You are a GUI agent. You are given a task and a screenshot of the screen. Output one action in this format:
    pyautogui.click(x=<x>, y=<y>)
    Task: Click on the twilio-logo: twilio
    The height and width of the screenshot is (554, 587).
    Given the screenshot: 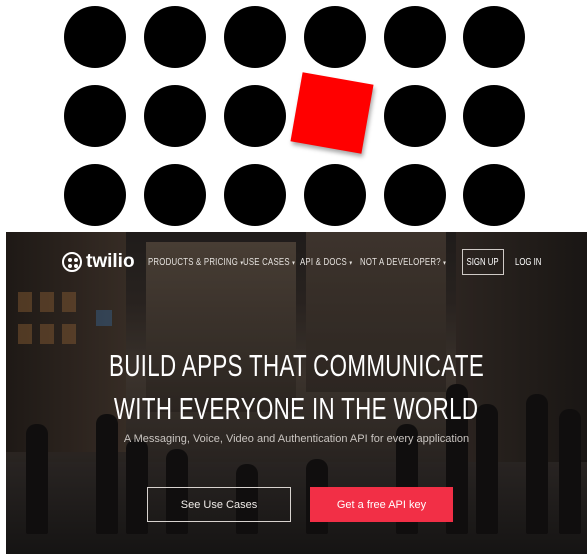 What is the action you would take?
    pyautogui.click(x=98, y=262)
    